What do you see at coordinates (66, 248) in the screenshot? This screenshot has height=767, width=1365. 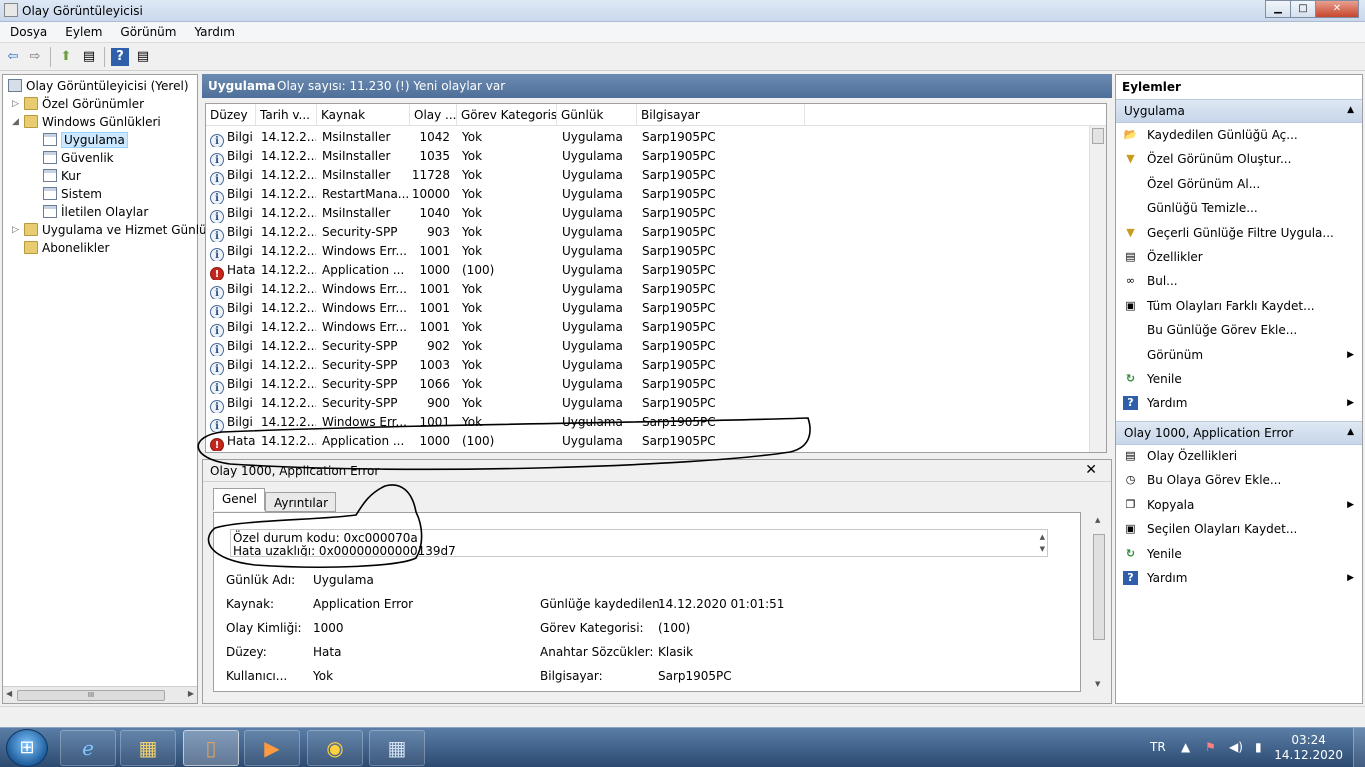 I see `tree-subscriptions: Abonelikler` at bounding box center [66, 248].